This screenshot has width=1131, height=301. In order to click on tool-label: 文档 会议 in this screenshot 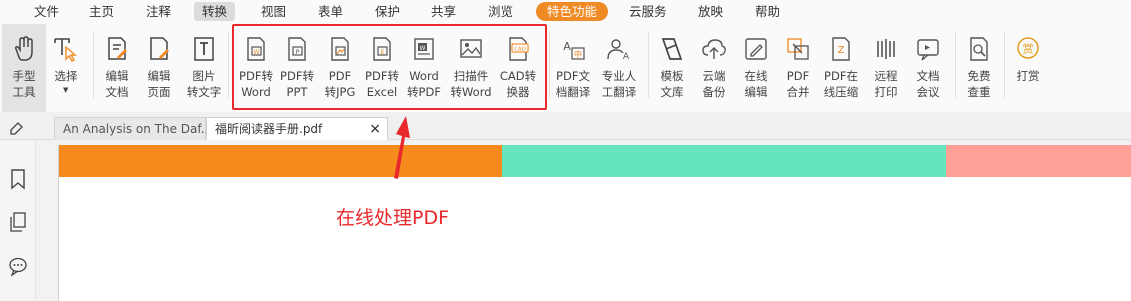, I will do `click(928, 84)`.